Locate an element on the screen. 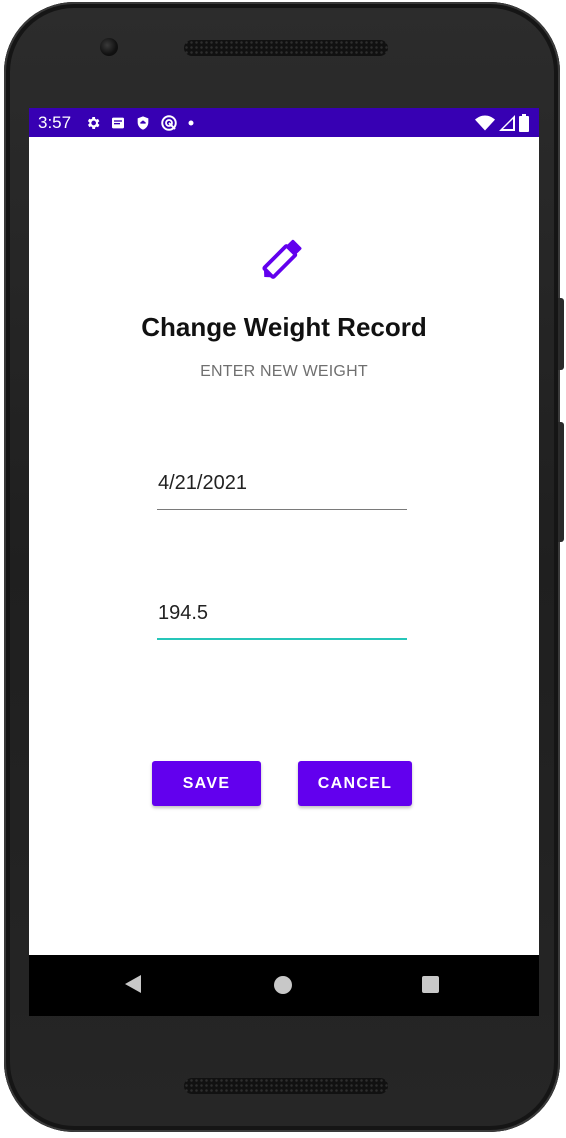  power-button is located at coordinates (561, 334).